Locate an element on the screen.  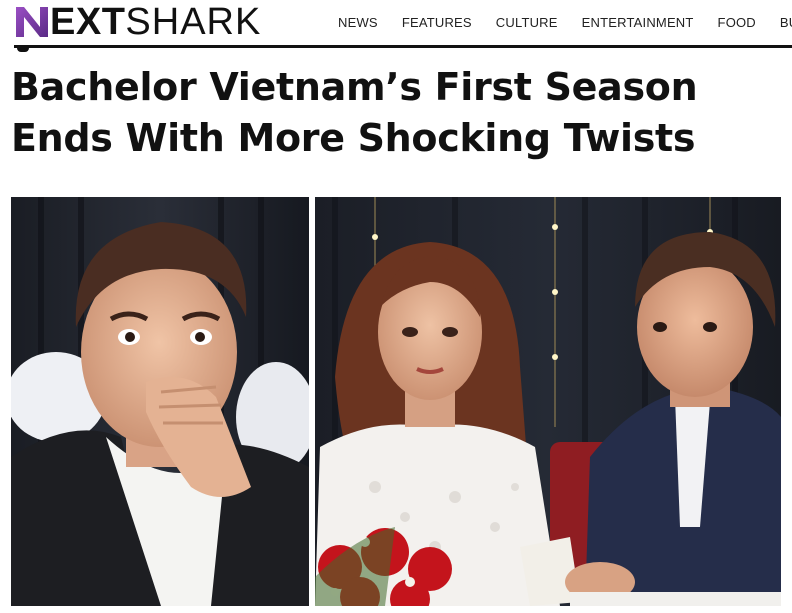
nav-item-food: FOOD is located at coordinates (737, 22).